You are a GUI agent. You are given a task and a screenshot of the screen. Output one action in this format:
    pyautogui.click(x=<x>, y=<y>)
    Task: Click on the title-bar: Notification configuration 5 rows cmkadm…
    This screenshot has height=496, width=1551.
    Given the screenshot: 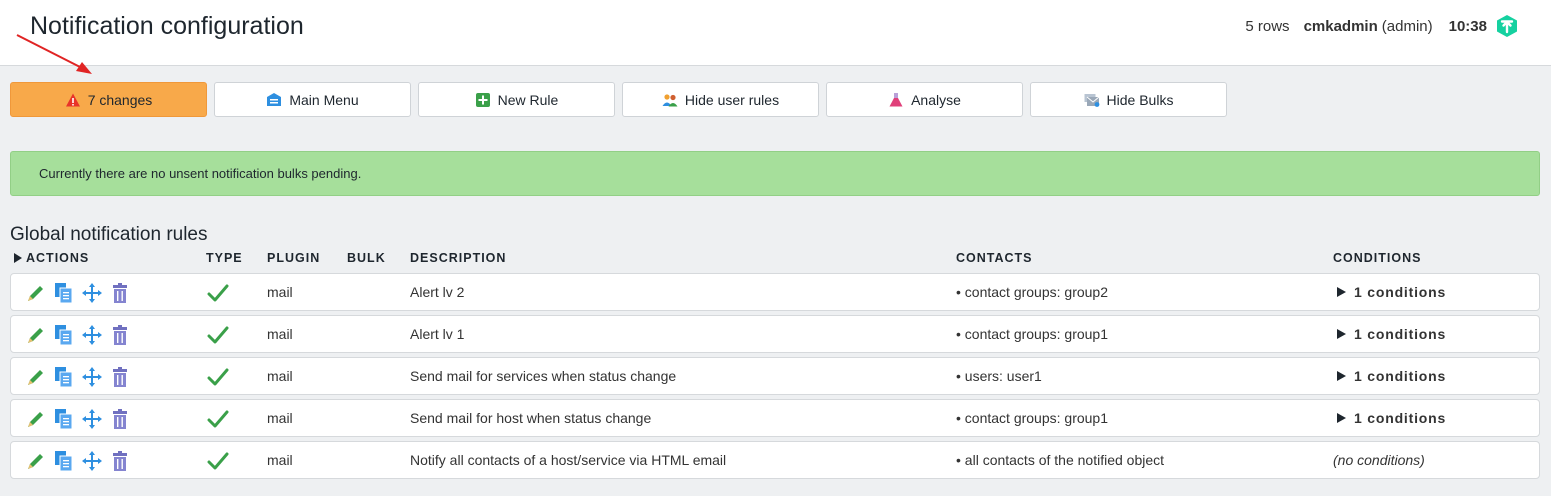 What is the action you would take?
    pyautogui.click(x=775, y=33)
    